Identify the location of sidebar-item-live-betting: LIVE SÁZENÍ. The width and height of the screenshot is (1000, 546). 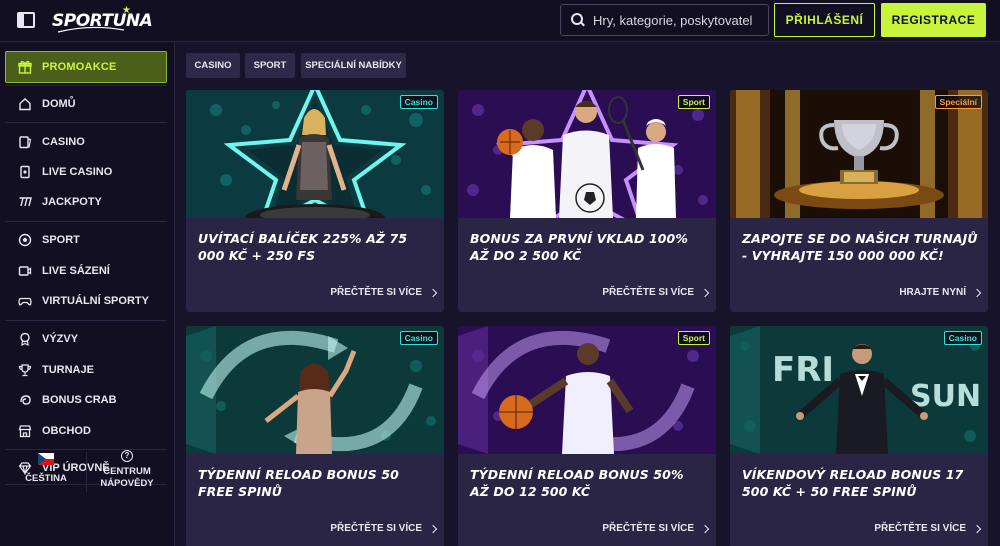
(64, 271).